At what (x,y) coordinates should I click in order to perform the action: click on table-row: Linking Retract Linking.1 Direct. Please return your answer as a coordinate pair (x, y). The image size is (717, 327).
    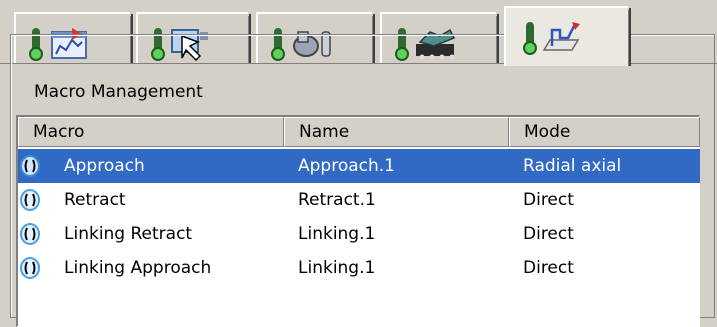
    Looking at the image, I should click on (359, 234).